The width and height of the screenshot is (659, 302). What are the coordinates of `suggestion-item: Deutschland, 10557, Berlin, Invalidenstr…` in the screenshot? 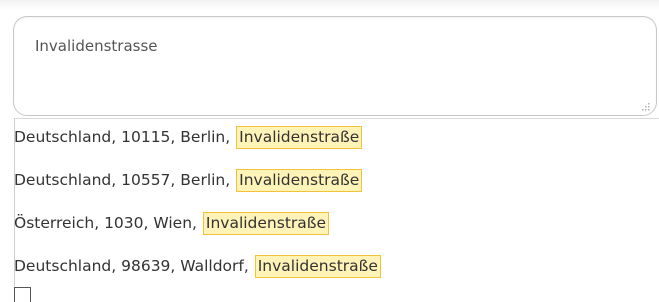 It's located at (188, 180).